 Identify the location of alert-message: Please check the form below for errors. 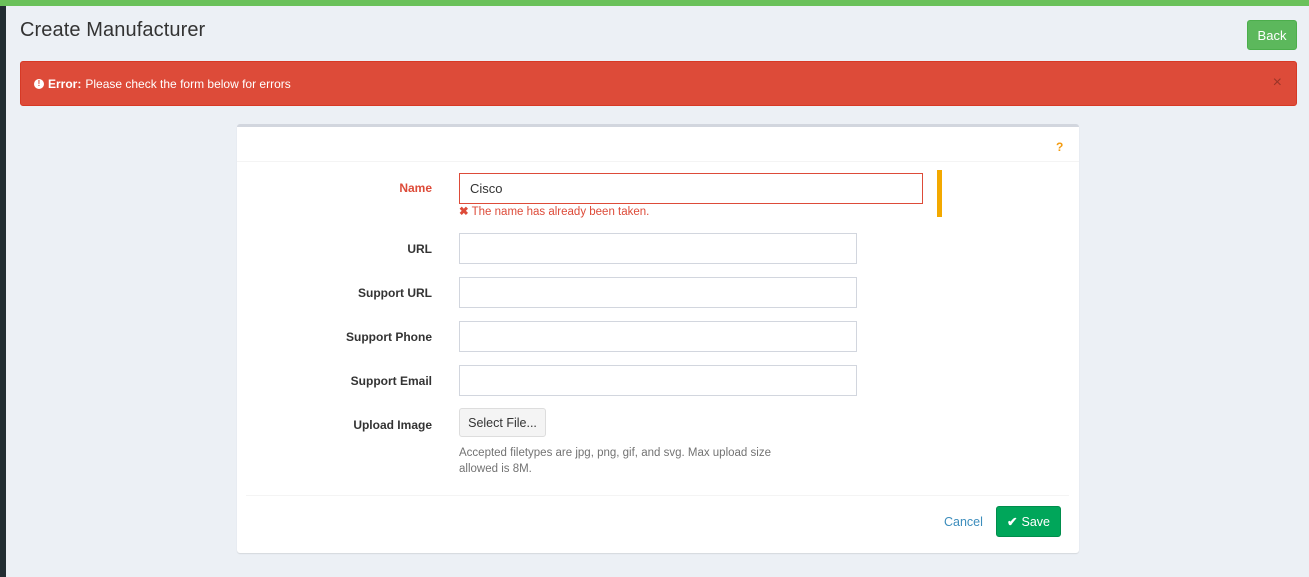
(188, 83).